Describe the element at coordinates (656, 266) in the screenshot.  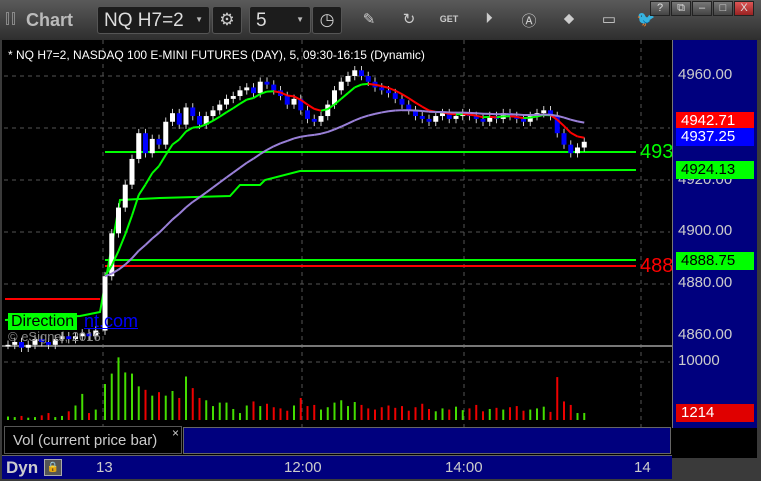
I see `level-text-red: 4887` at that location.